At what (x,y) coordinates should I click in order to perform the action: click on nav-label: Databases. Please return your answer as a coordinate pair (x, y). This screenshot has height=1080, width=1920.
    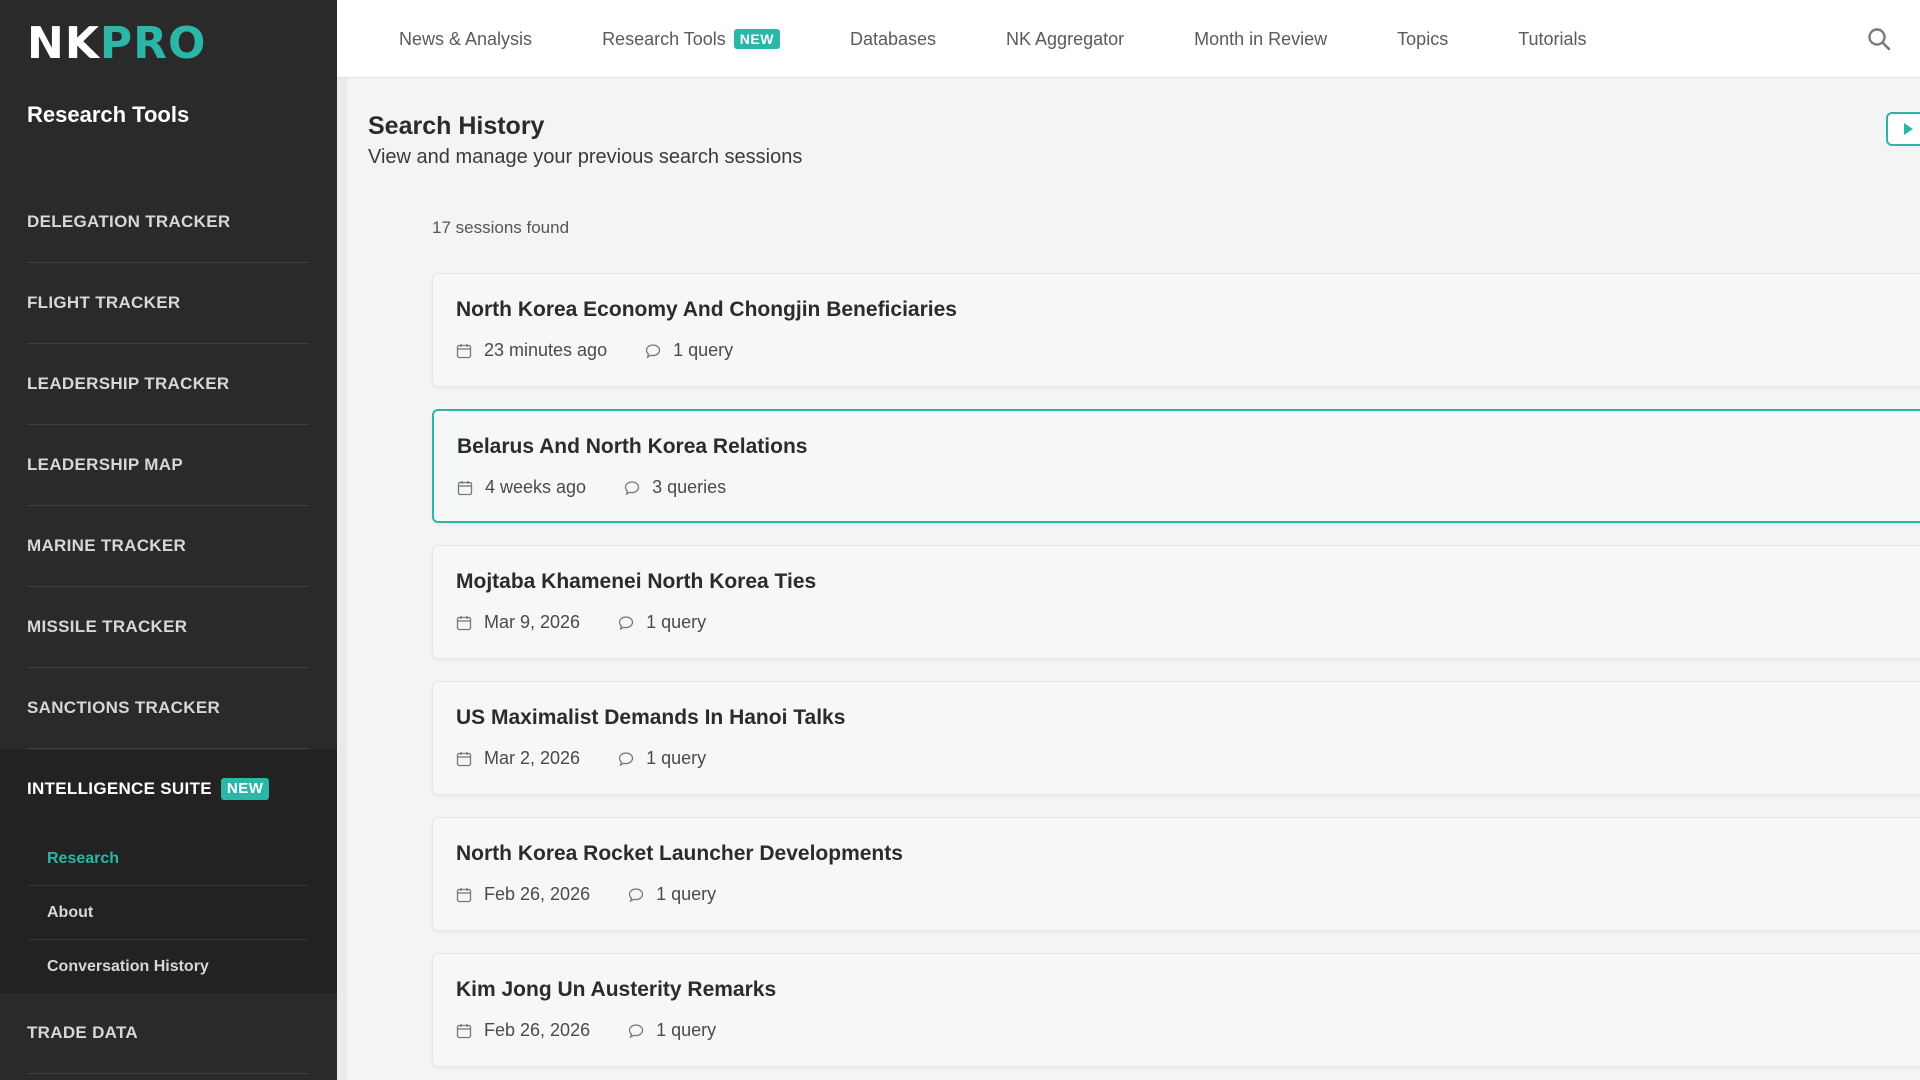
    Looking at the image, I should click on (893, 38).